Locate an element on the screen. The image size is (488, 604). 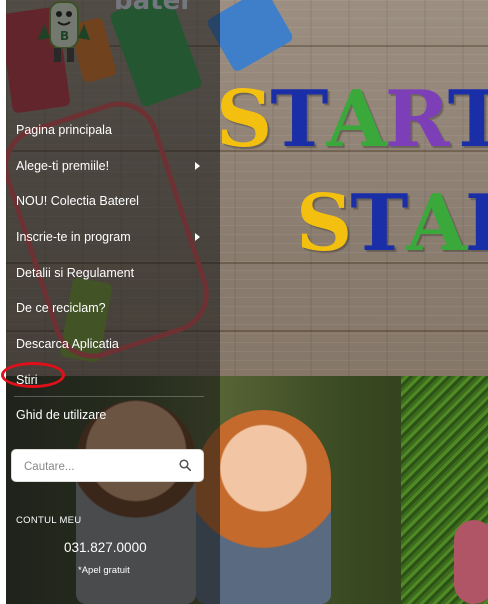
hero-title-line1: STARTL is located at coordinates (352, 119).